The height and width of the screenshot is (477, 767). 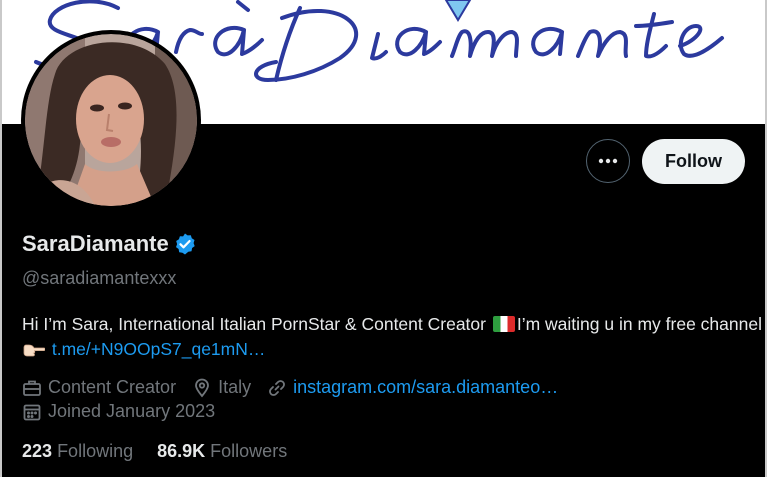 What do you see at coordinates (202, 388) in the screenshot?
I see `location-pin-icon` at bounding box center [202, 388].